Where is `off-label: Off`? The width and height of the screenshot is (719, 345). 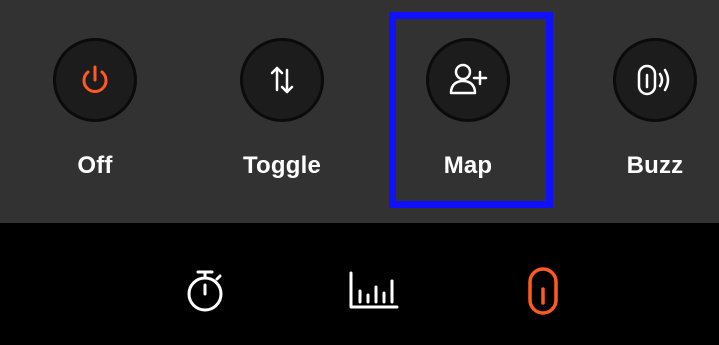 off-label: Off is located at coordinates (95, 165).